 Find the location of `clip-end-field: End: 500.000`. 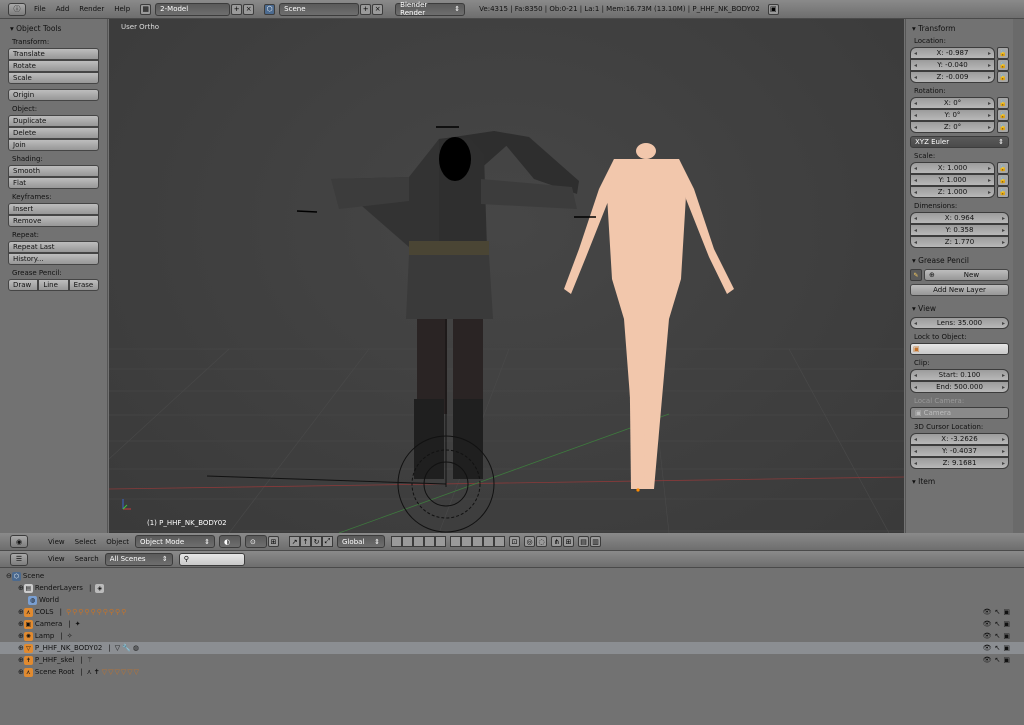

clip-end-field: End: 500.000 is located at coordinates (959, 387).